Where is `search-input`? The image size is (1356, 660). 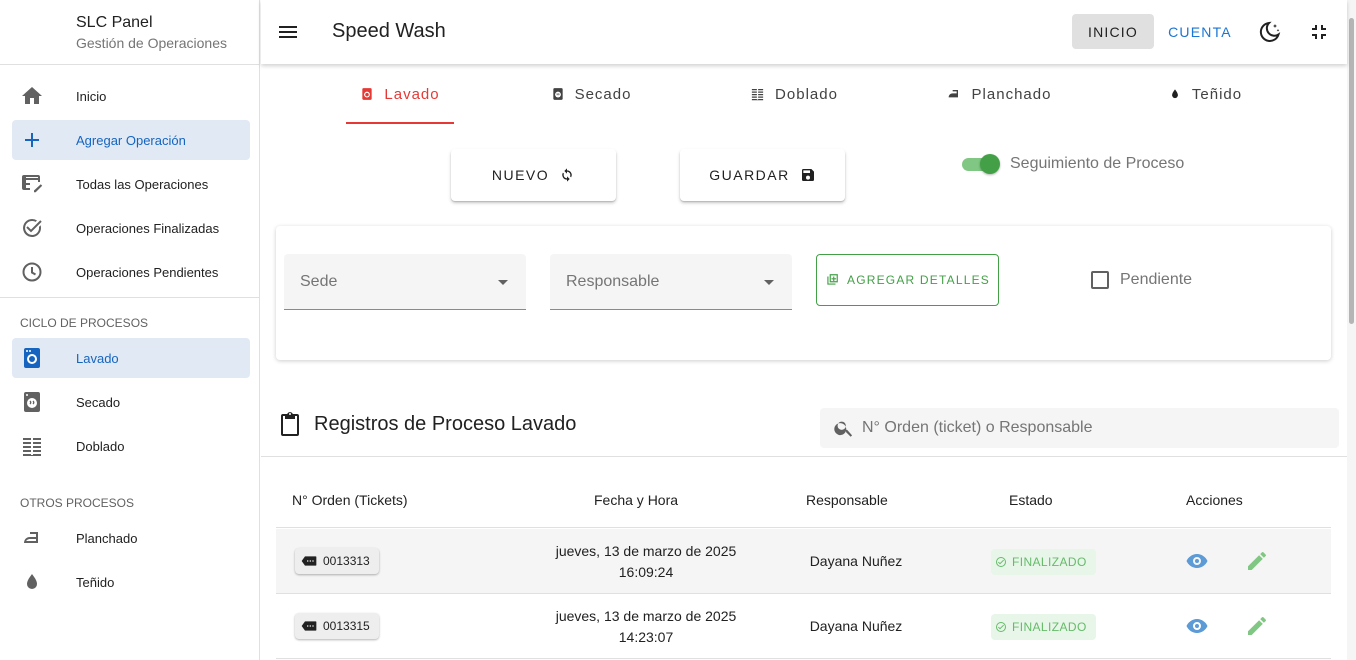
search-input is located at coordinates (1092, 428).